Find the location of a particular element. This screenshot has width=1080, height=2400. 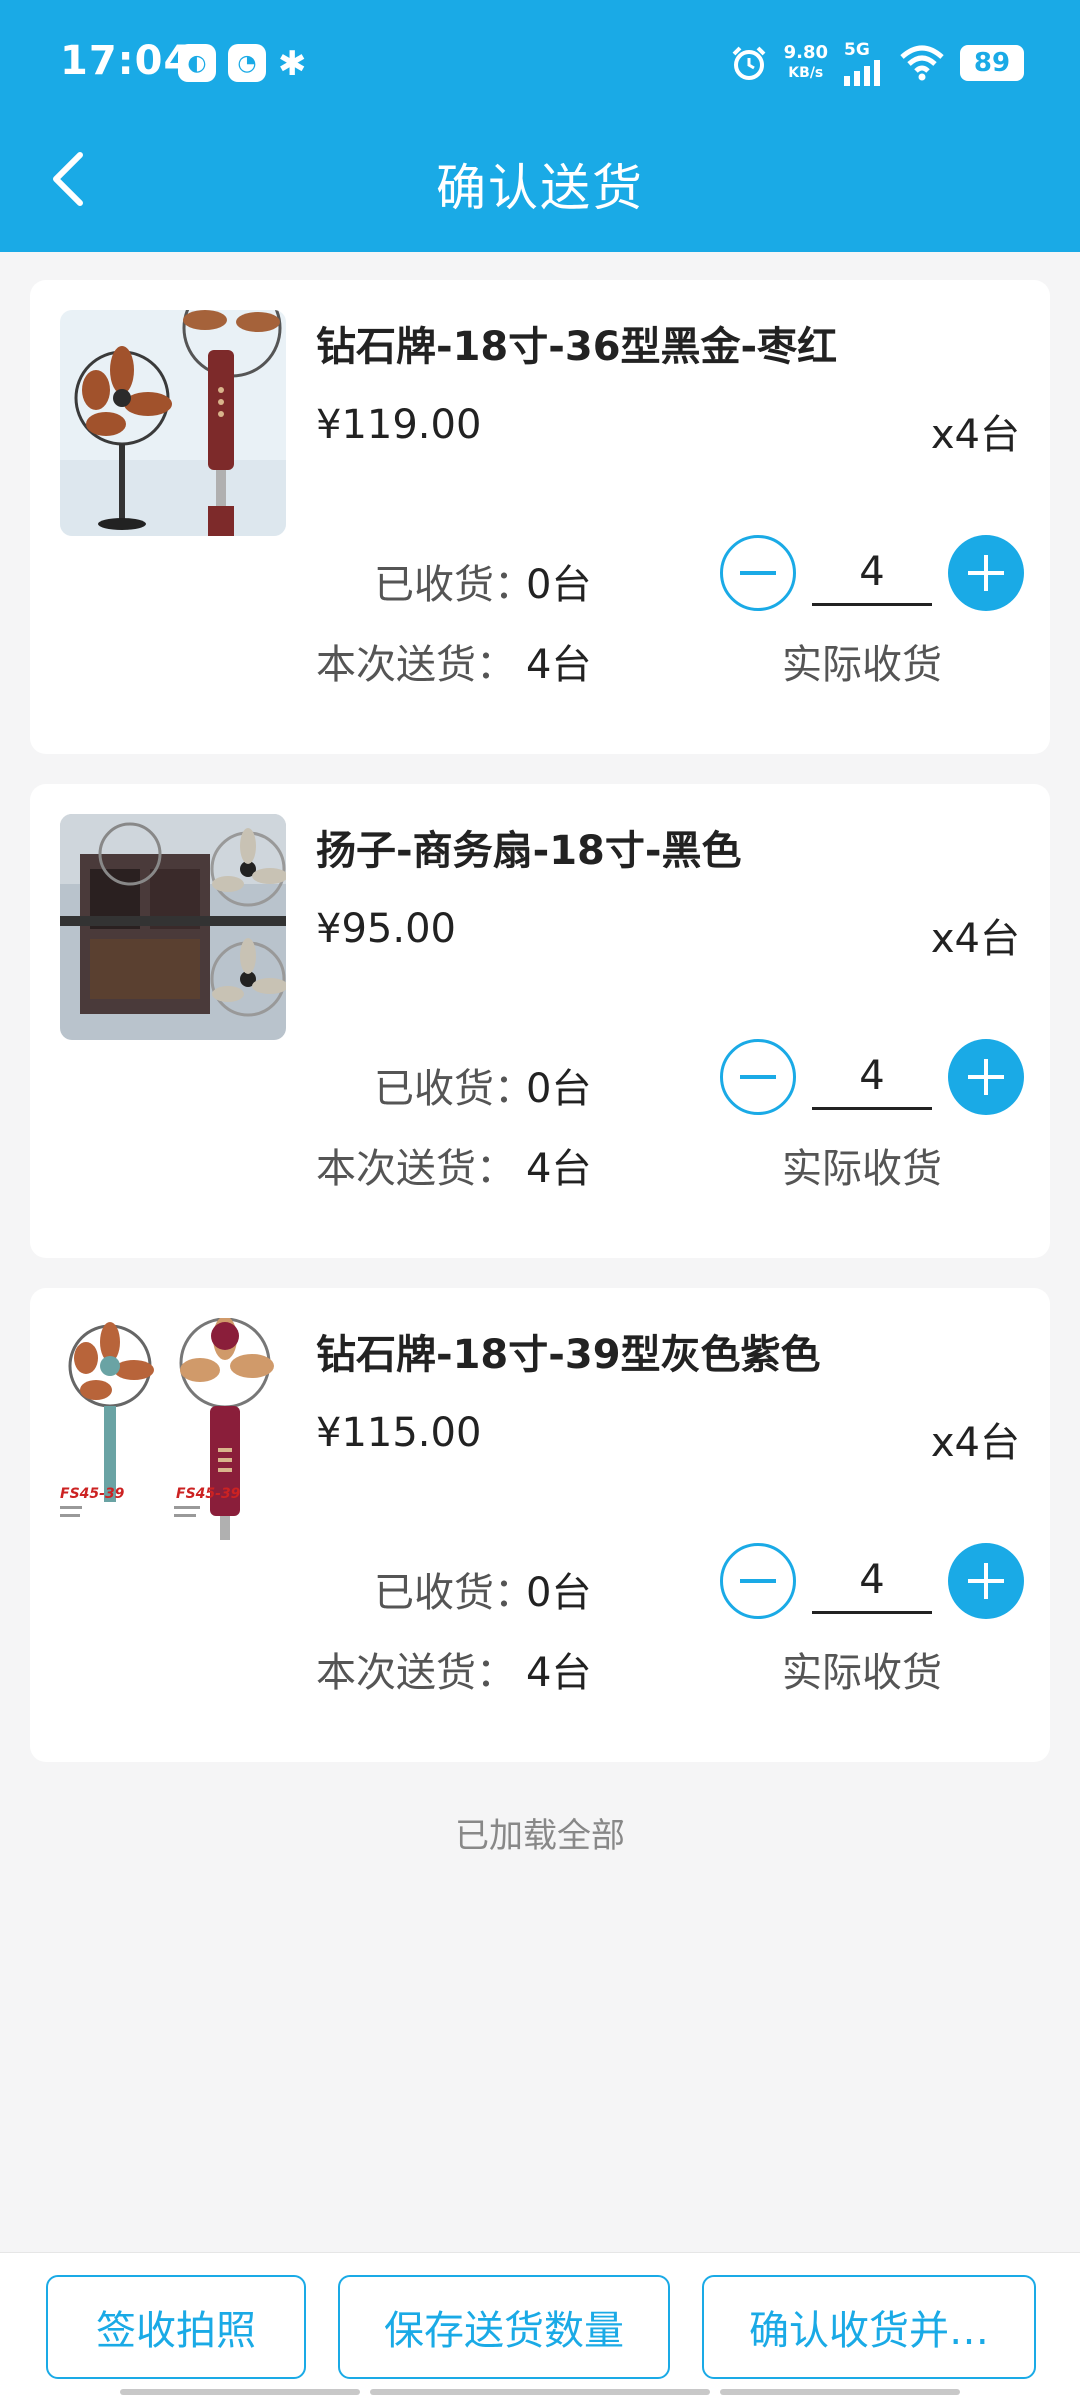

net-speed-unit: KB/s is located at coordinates (806, 73).